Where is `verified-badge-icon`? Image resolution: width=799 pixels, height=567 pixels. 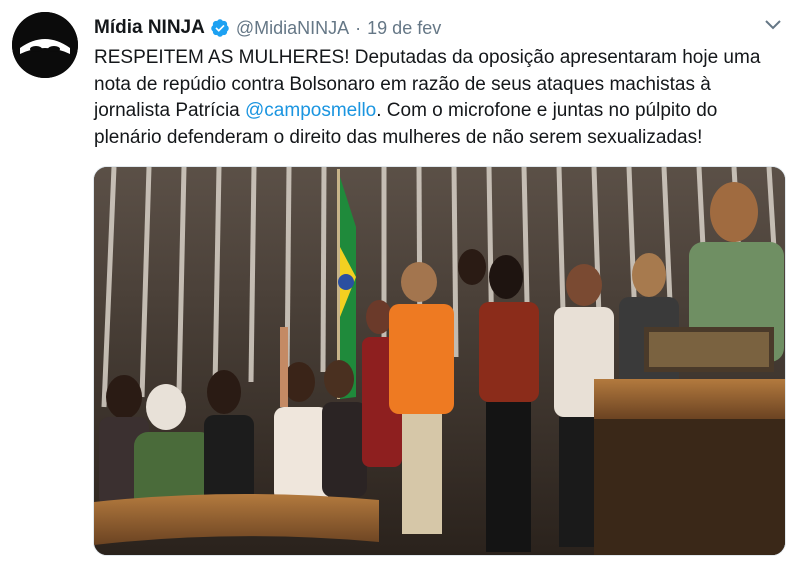 verified-badge-icon is located at coordinates (220, 28).